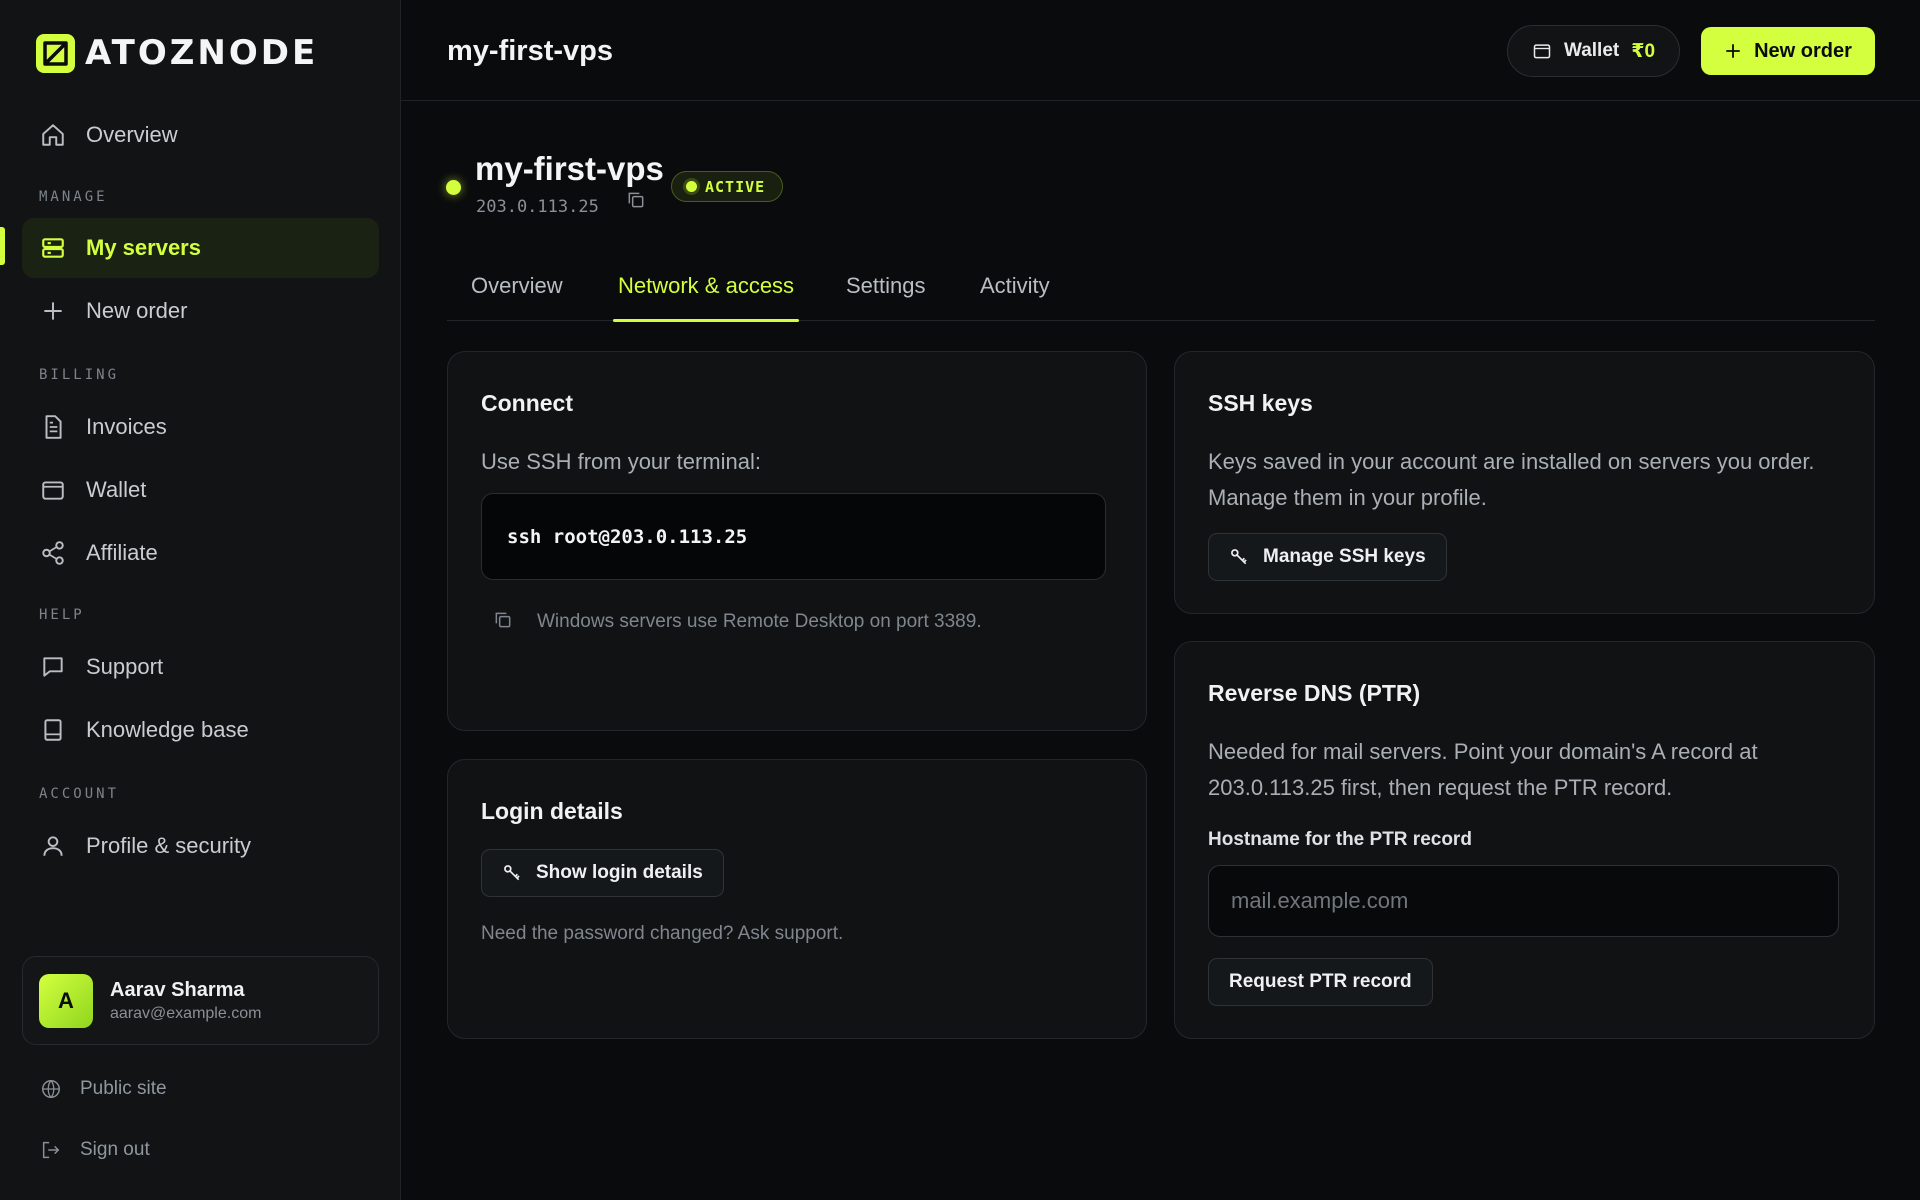 This screenshot has width=1920, height=1200. I want to click on user-card: A Aarav Sharma aarav@example.com, so click(200, 1000).